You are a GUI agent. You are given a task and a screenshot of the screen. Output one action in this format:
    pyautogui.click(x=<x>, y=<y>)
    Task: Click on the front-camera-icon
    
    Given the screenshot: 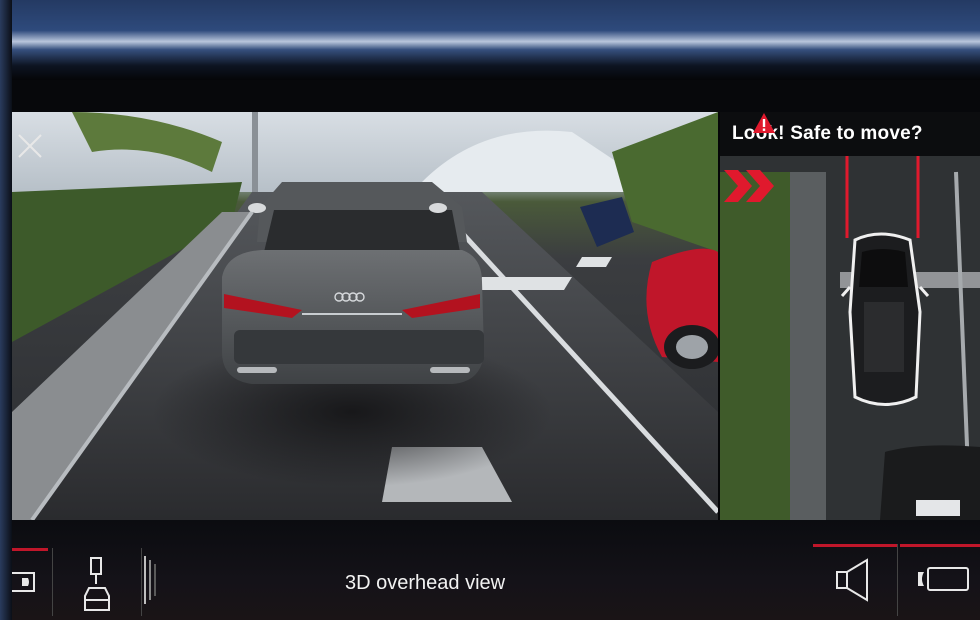 What is the action you would take?
    pyautogui.click(x=23, y=582)
    